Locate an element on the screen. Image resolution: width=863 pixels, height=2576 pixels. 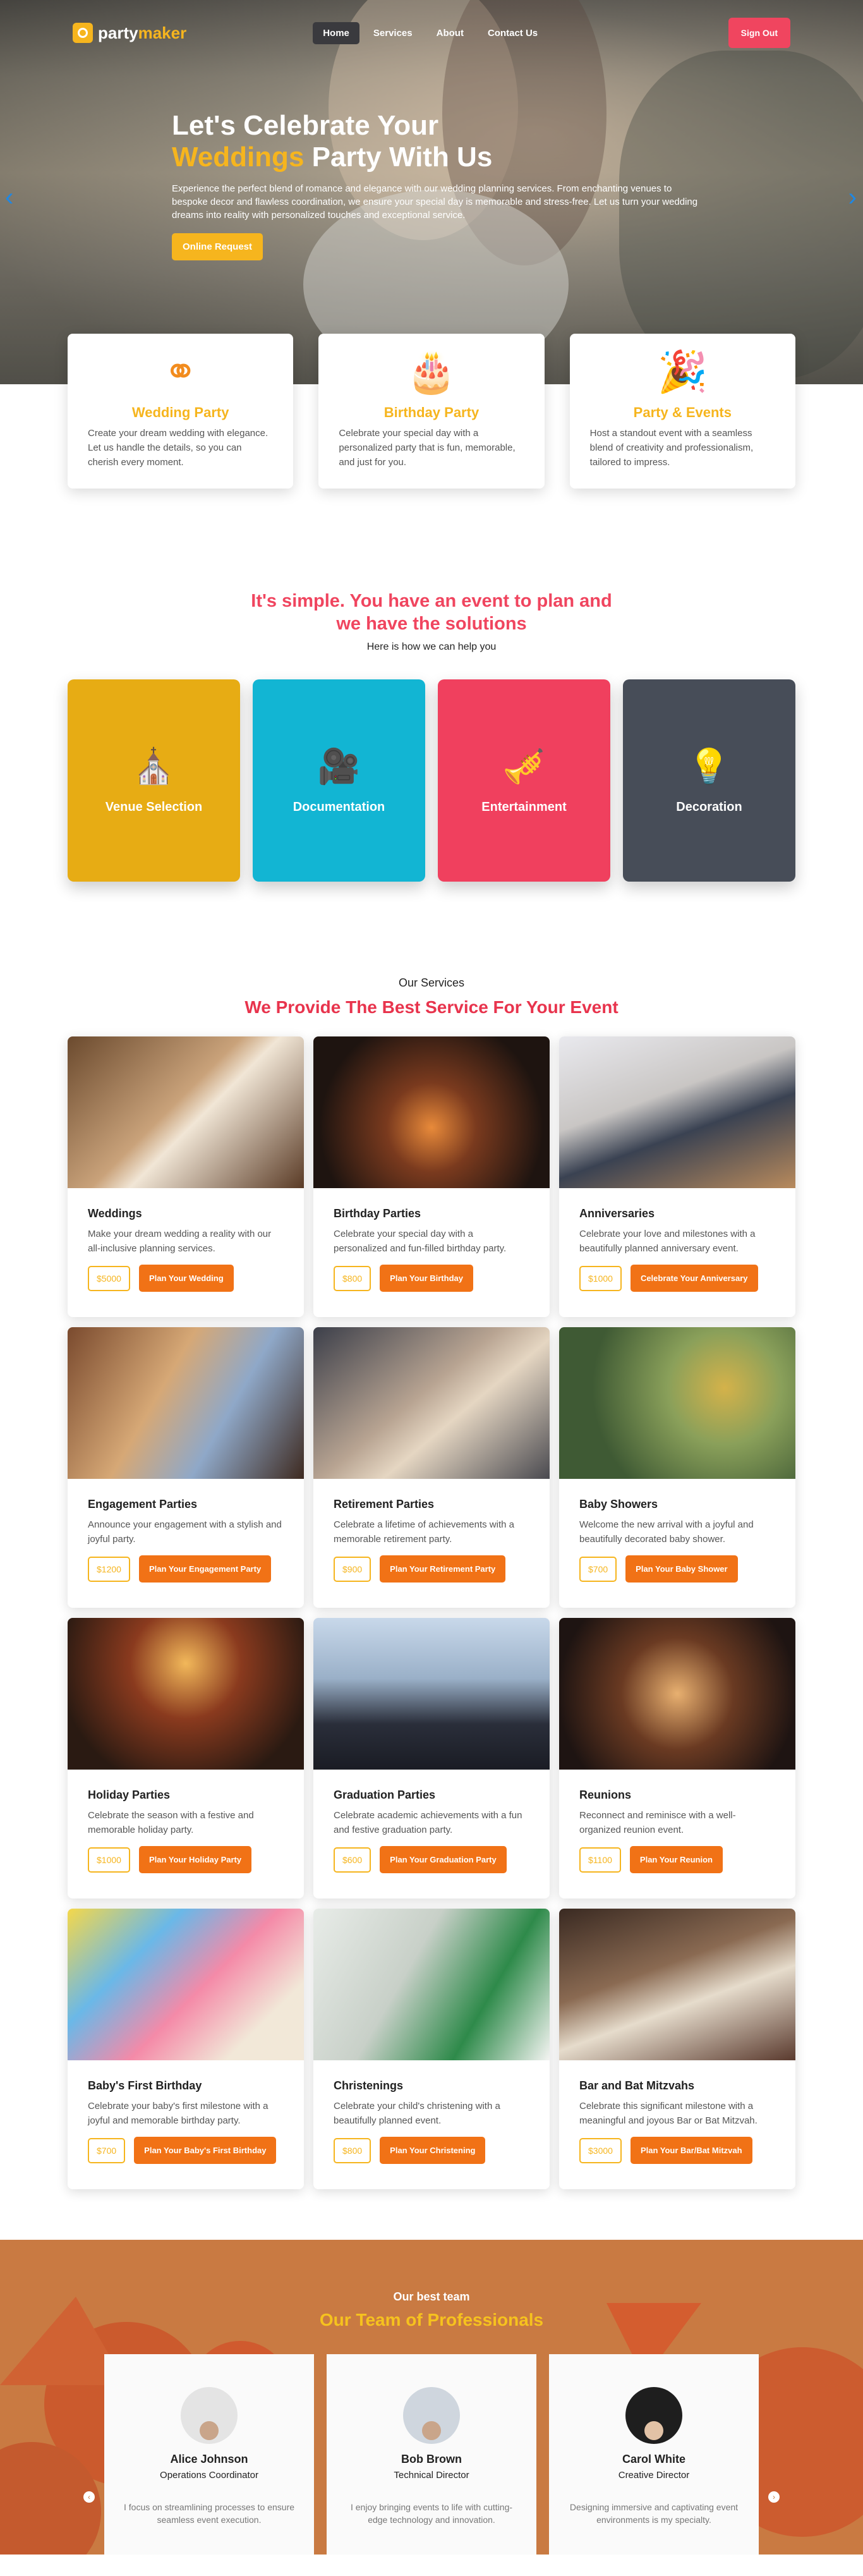
service-title: Engagement Parties is located at coordinates (143, 1504).